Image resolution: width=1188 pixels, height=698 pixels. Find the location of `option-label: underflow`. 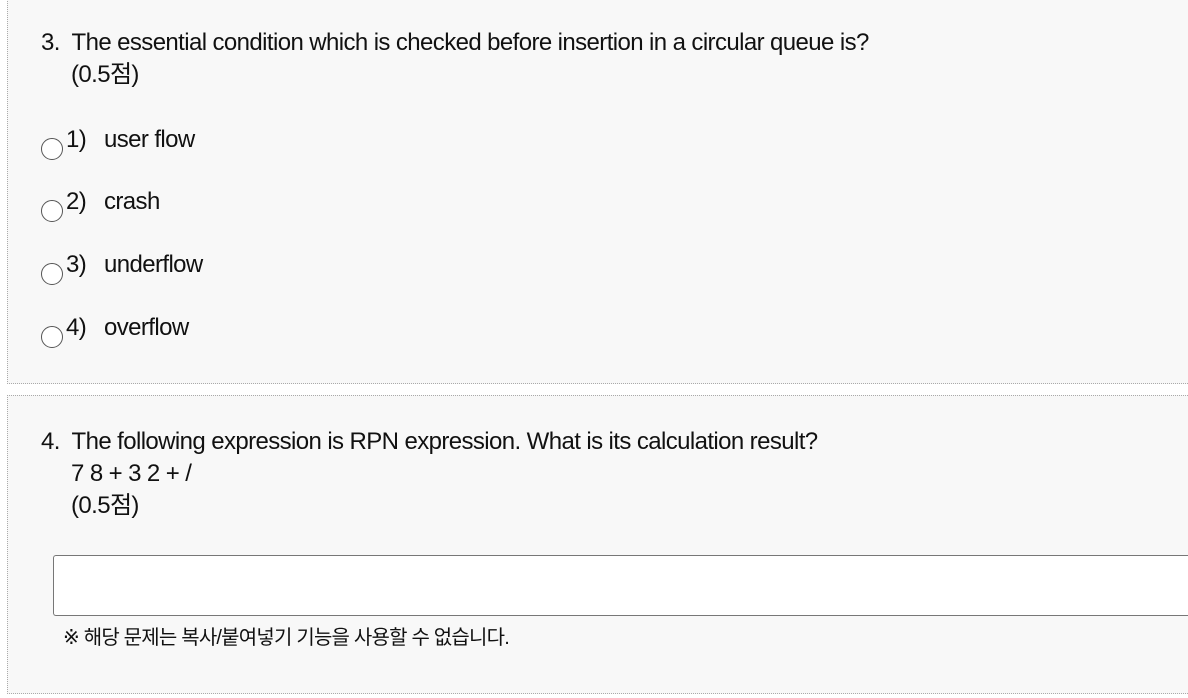

option-label: underflow is located at coordinates (153, 264).